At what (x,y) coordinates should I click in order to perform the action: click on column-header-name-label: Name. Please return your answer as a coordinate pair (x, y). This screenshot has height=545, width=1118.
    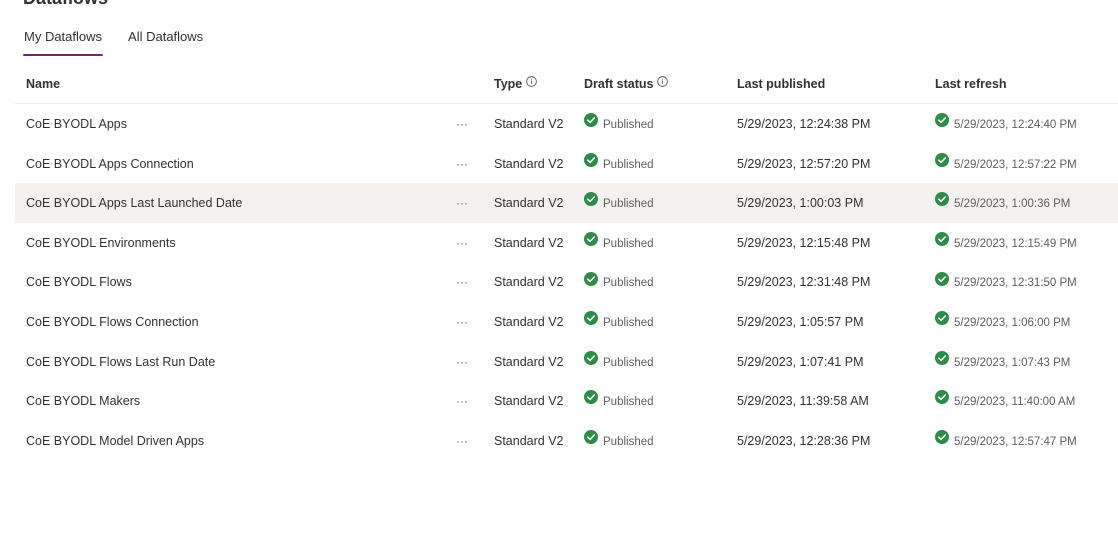
    Looking at the image, I should click on (43, 84).